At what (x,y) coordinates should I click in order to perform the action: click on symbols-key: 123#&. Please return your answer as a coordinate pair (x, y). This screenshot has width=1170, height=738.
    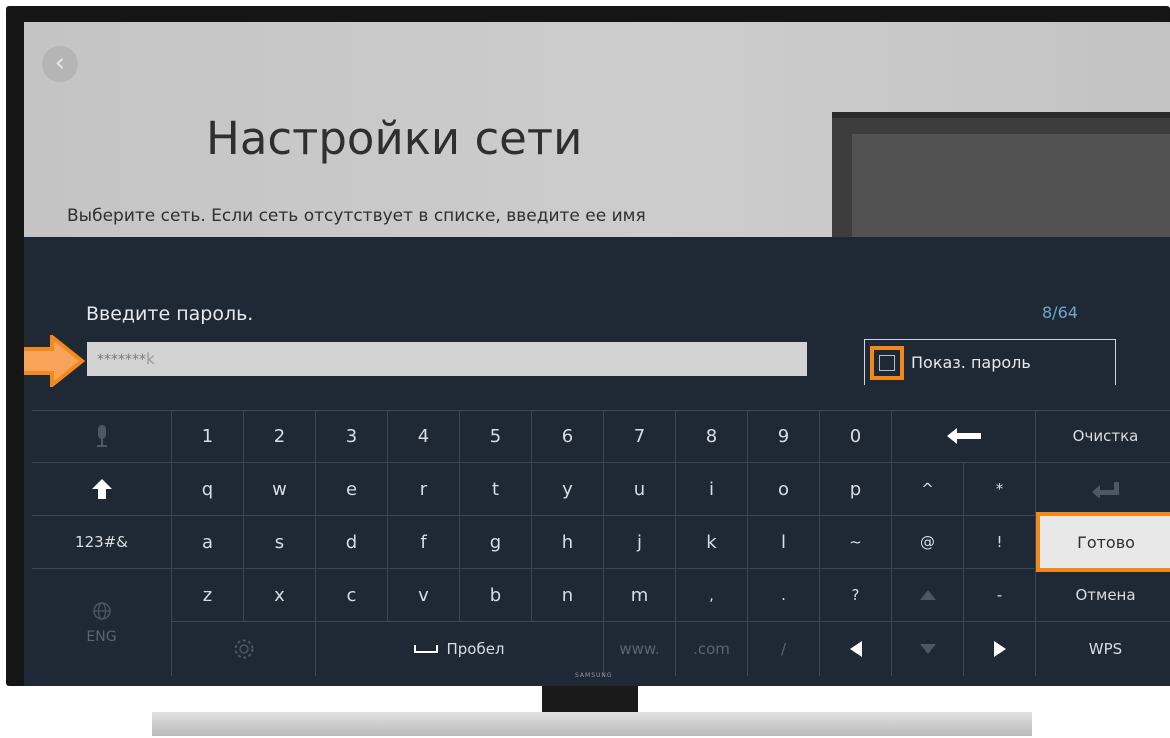
    Looking at the image, I should click on (102, 542).